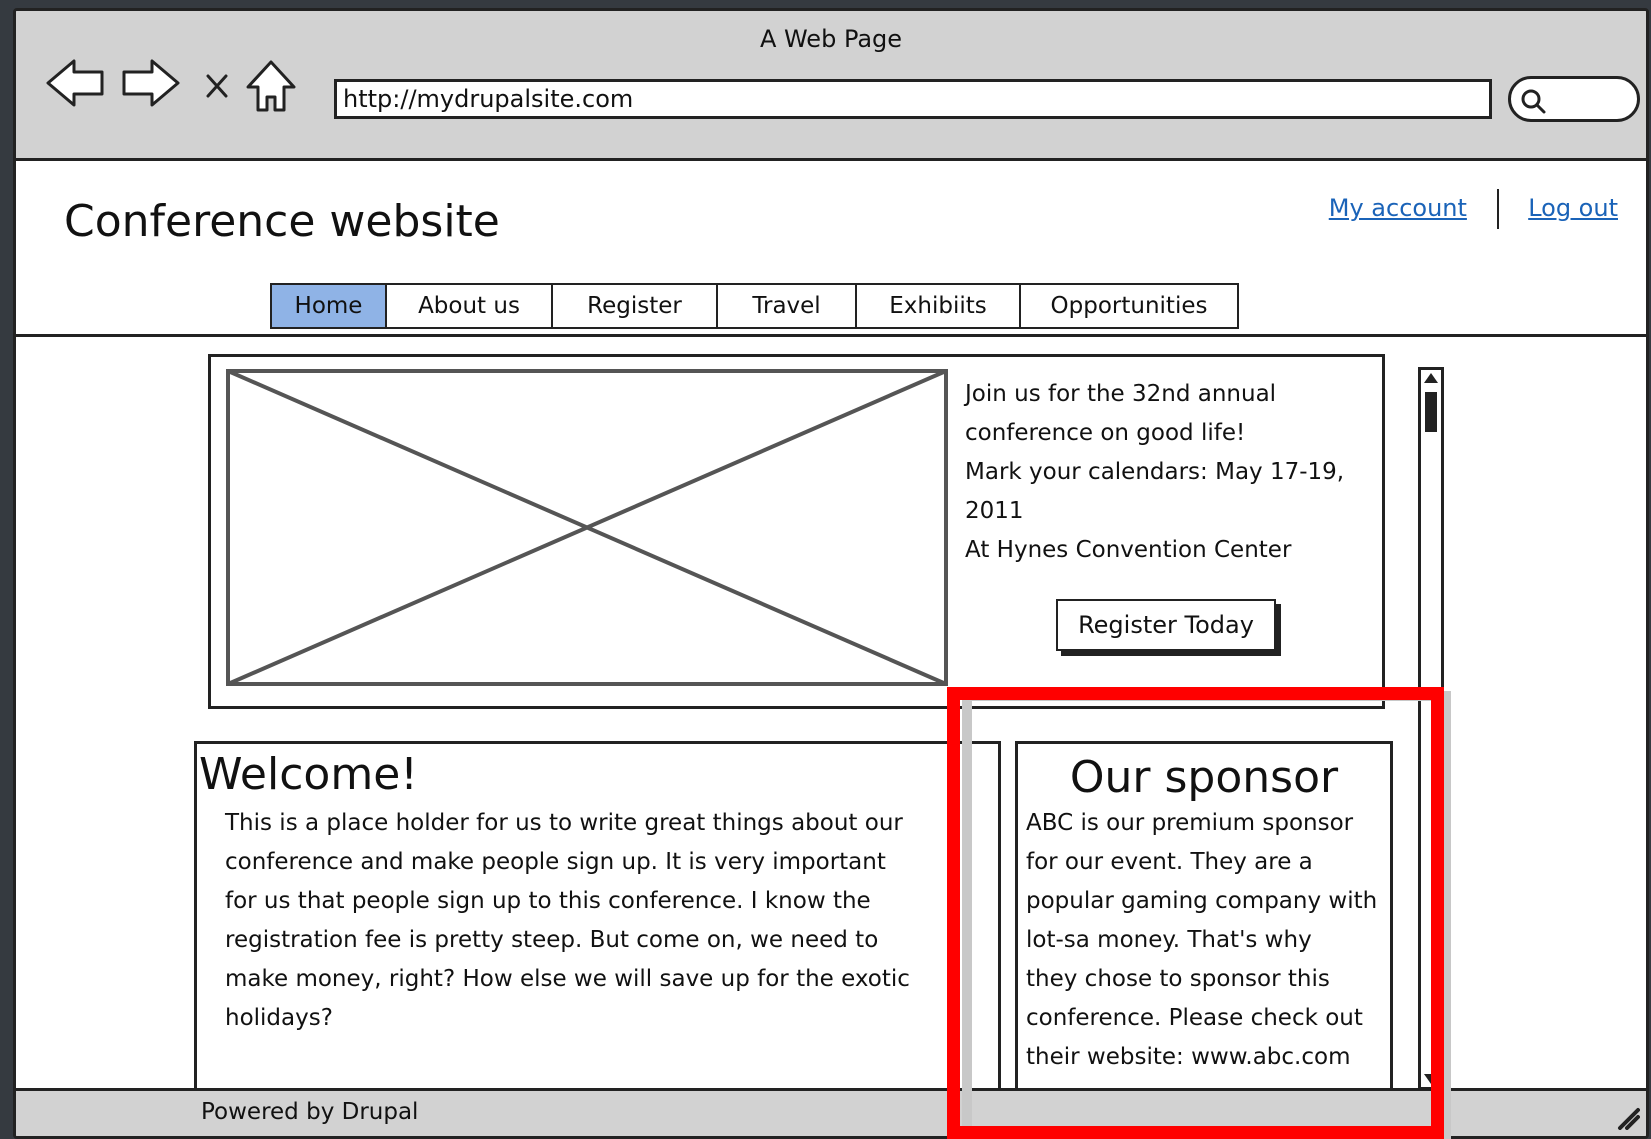 The width and height of the screenshot is (1651, 1139). What do you see at coordinates (1627, 1117) in the screenshot?
I see `resize-grip-icon` at bounding box center [1627, 1117].